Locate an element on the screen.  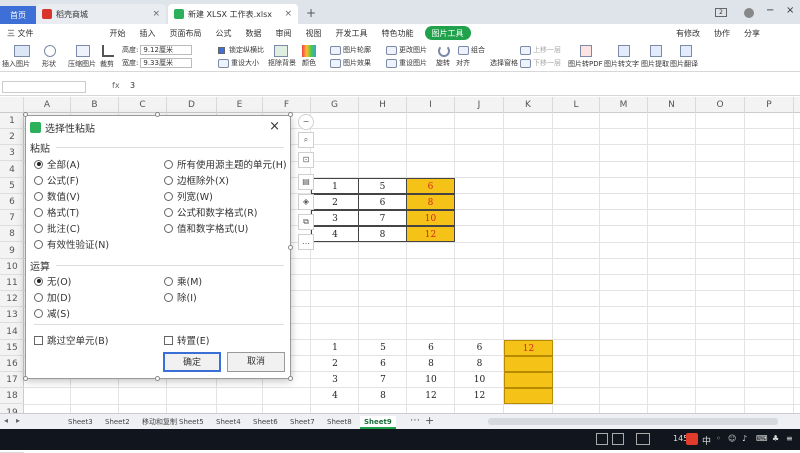
crop-button: 裁剪 is located at coordinates (107, 64).